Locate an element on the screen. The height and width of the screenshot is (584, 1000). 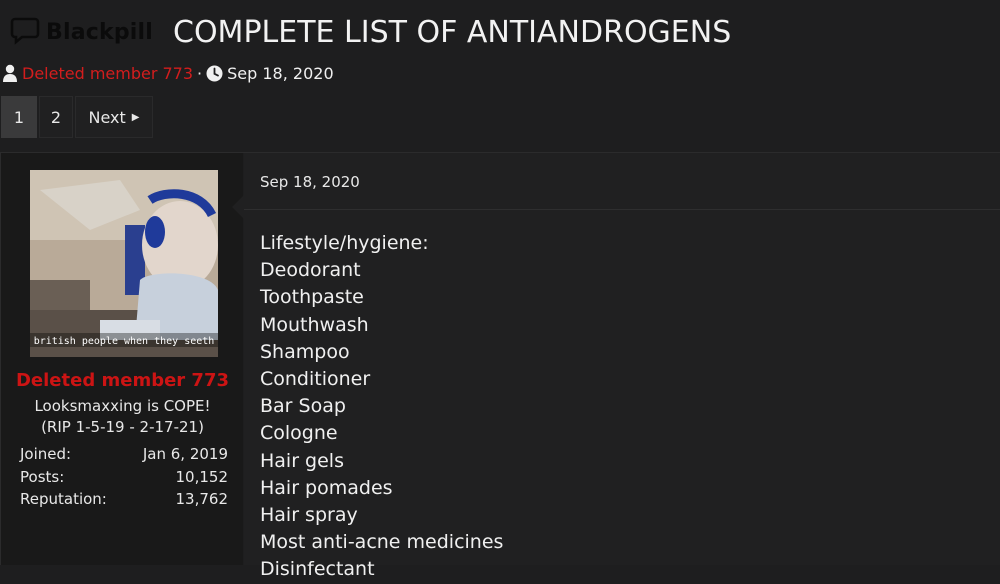
thread-meta: Deleted member 773 · Sep 18, 2020 is located at coordinates (168, 73).